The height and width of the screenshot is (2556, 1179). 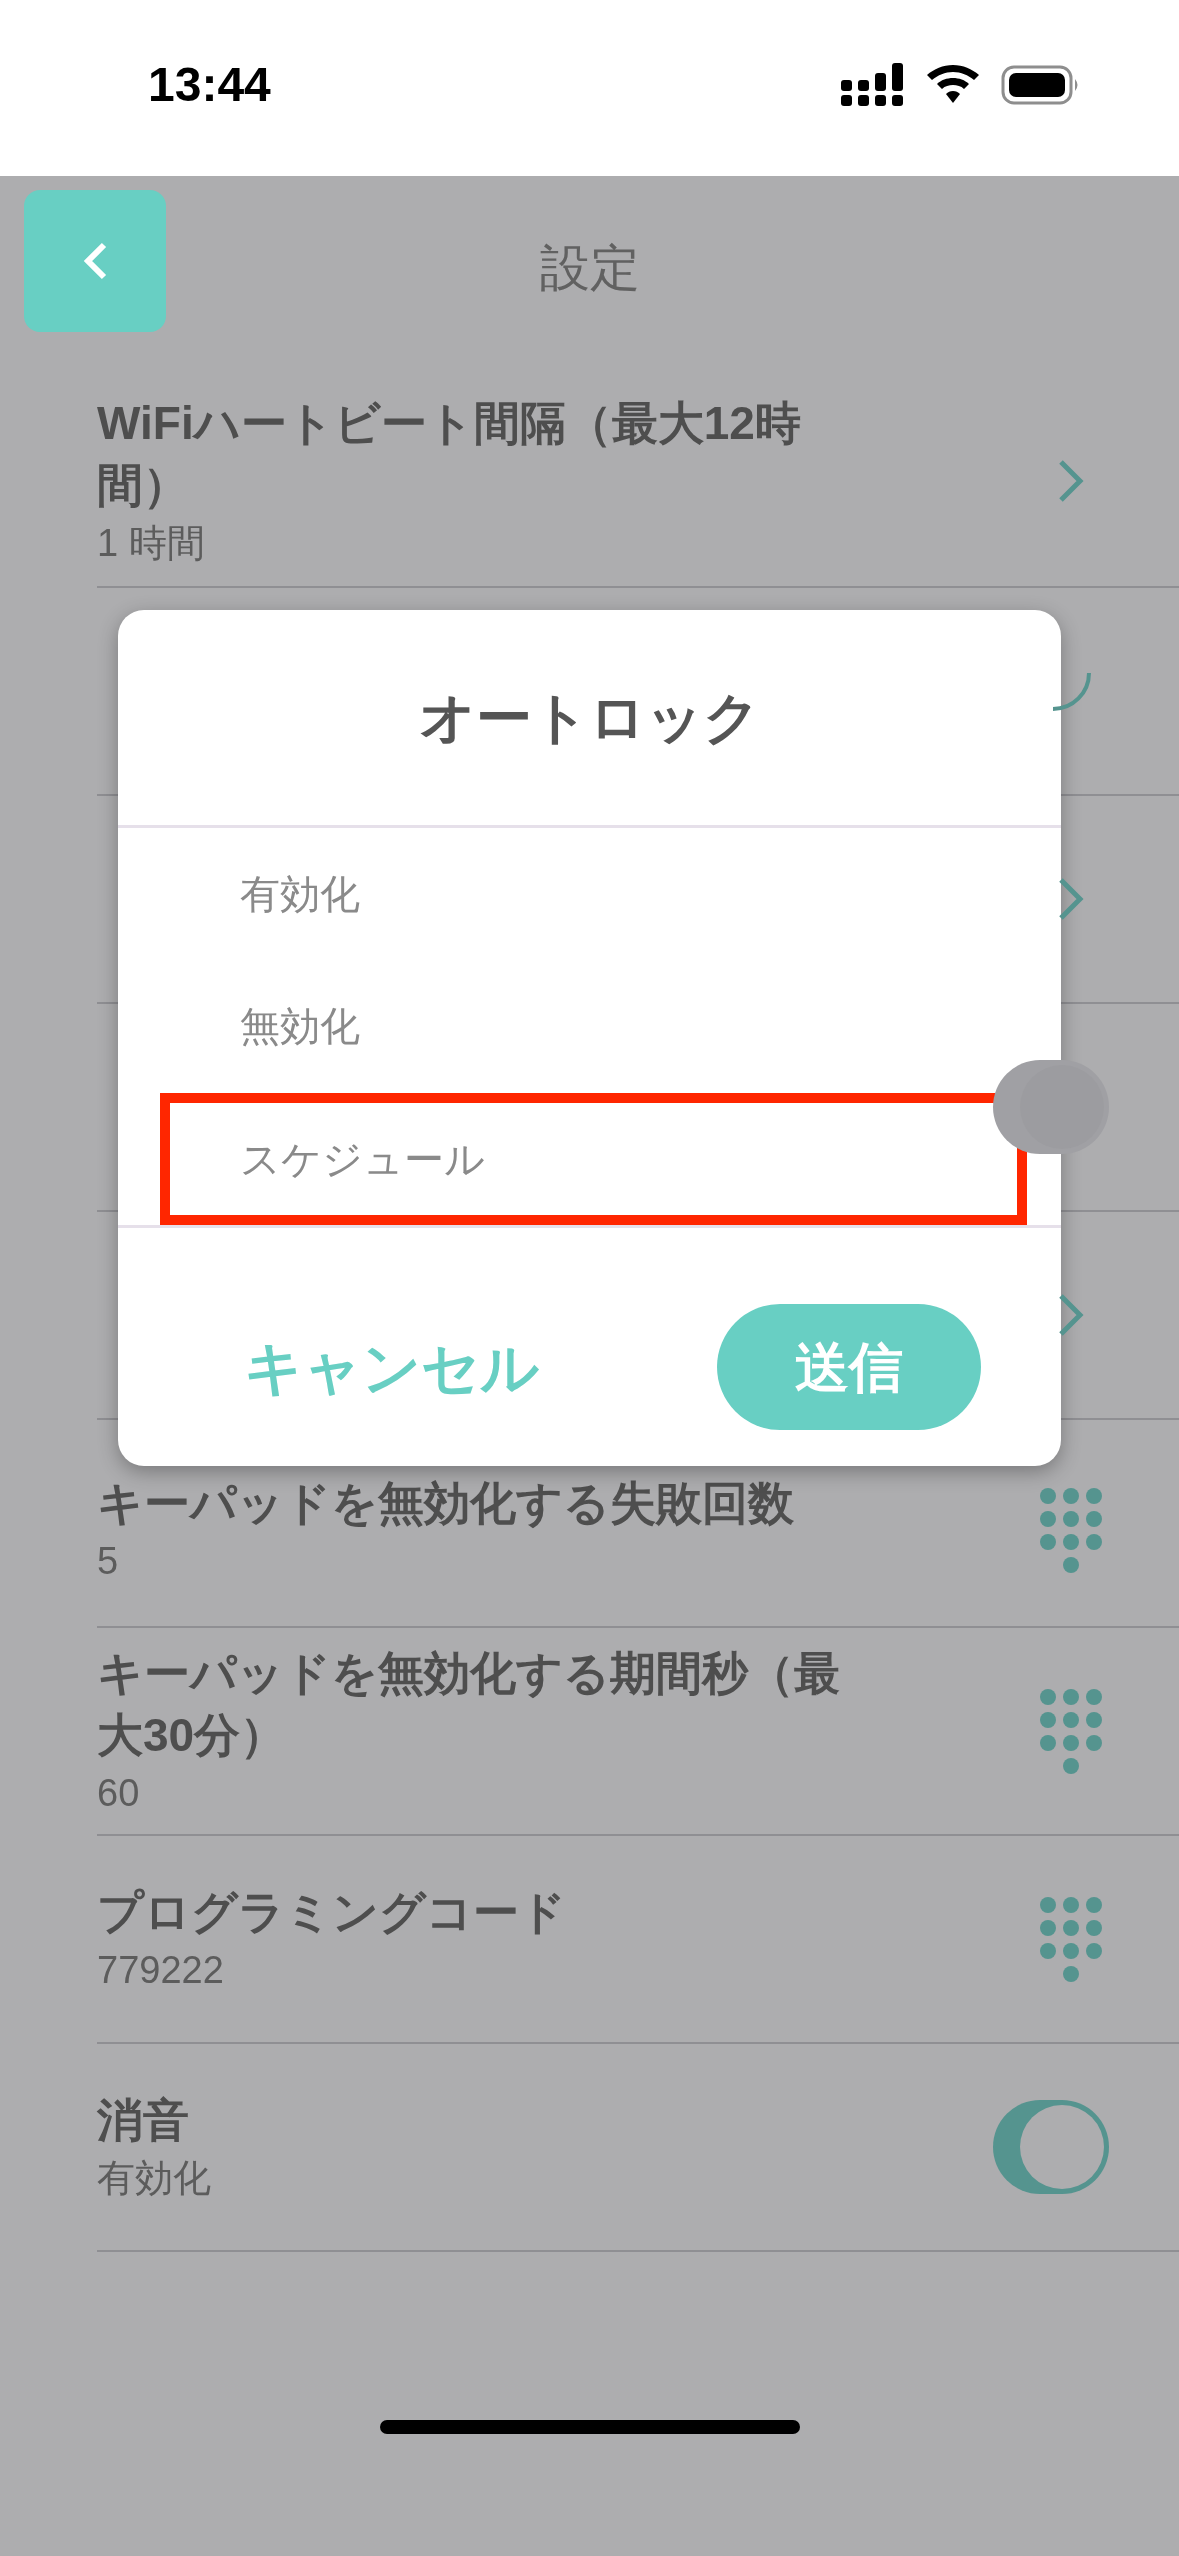 What do you see at coordinates (593, 1158) in the screenshot?
I see `option-item: スケジュール` at bounding box center [593, 1158].